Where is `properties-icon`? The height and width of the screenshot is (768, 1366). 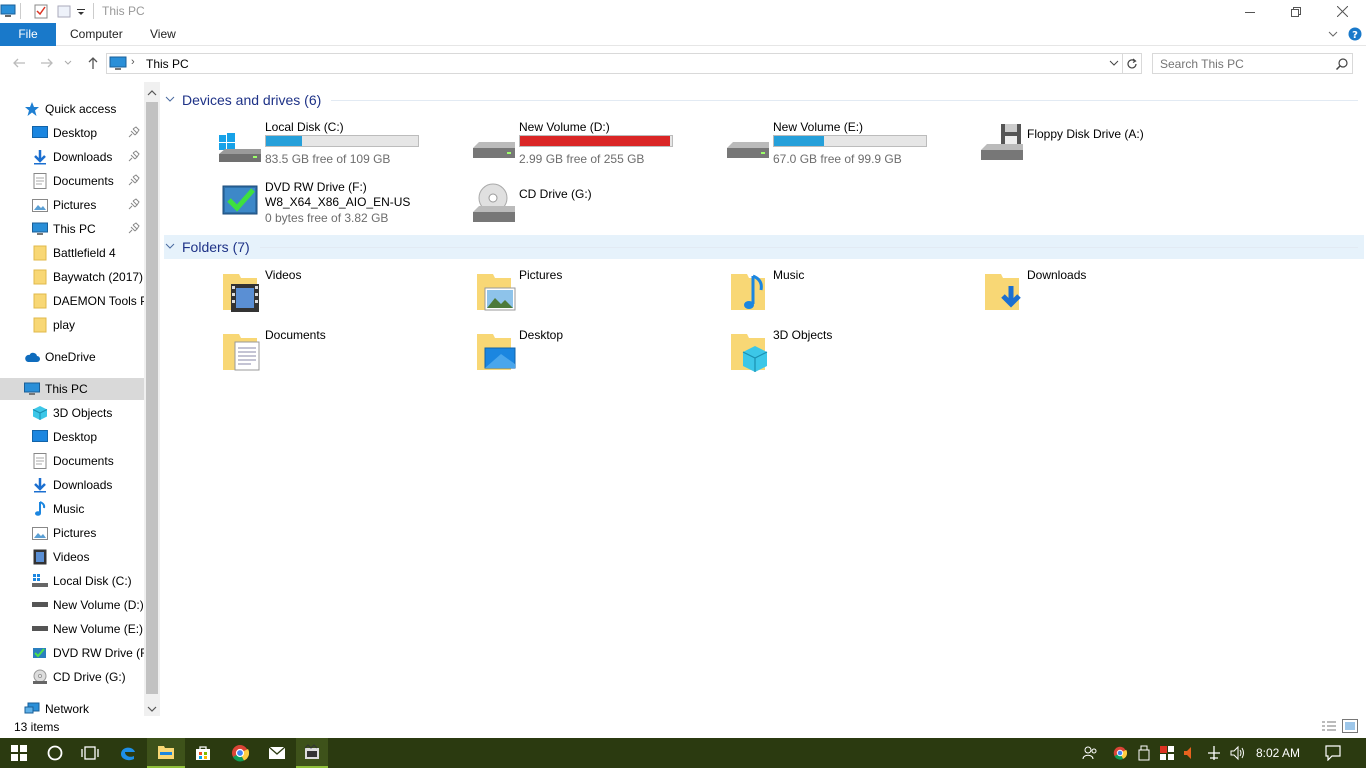 properties-icon is located at coordinates (41, 11).